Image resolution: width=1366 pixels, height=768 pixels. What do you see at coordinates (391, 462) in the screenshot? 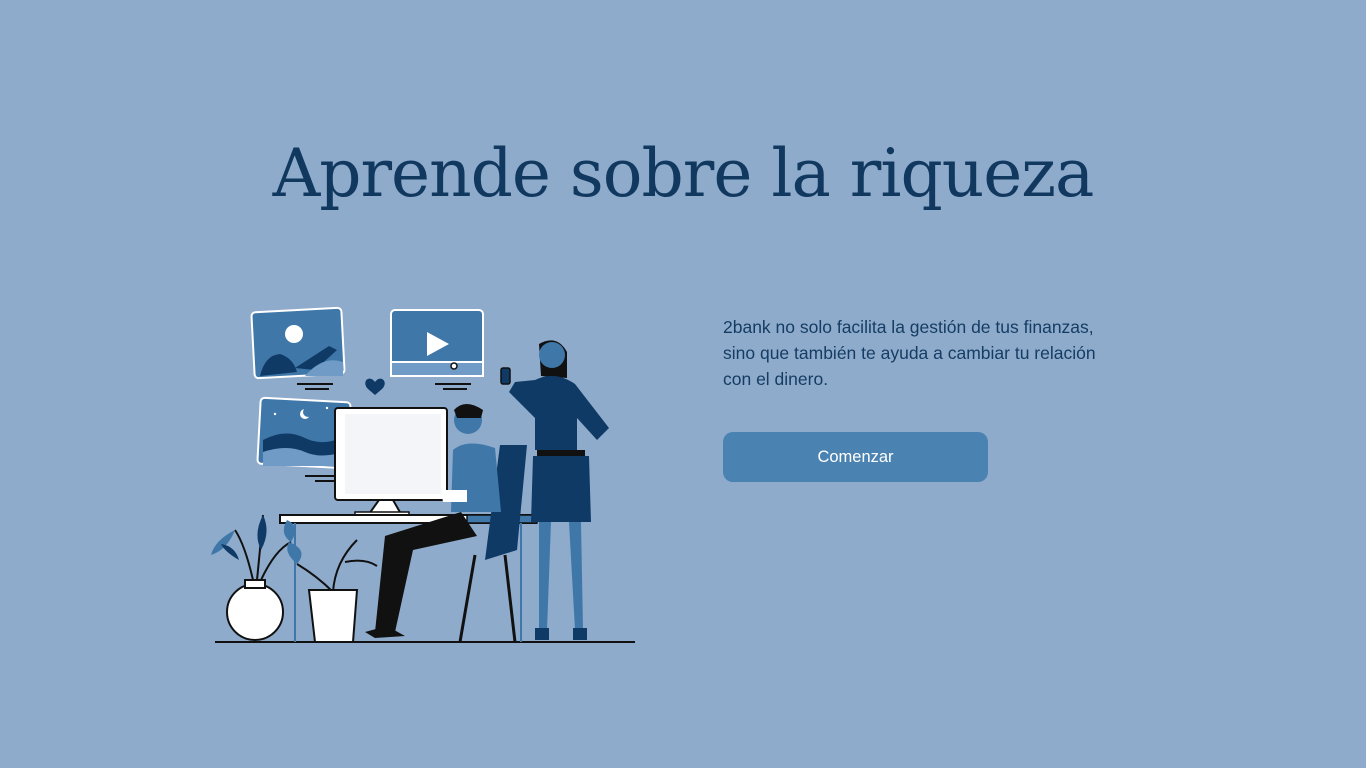
I see `desktop-monitor` at bounding box center [391, 462].